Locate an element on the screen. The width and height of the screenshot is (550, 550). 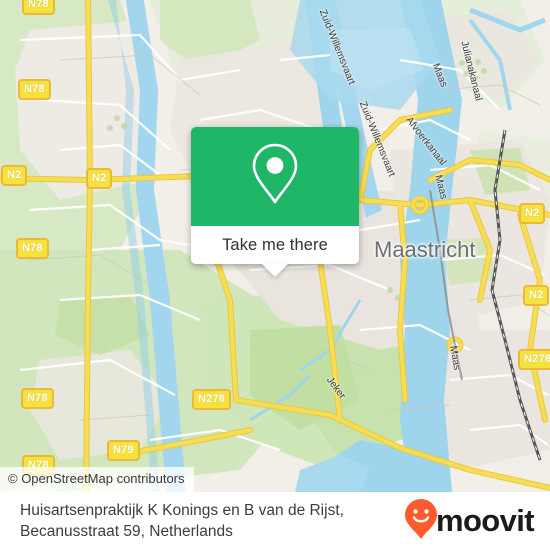
moovit-wordmark: moovit is located at coordinates (485, 520).